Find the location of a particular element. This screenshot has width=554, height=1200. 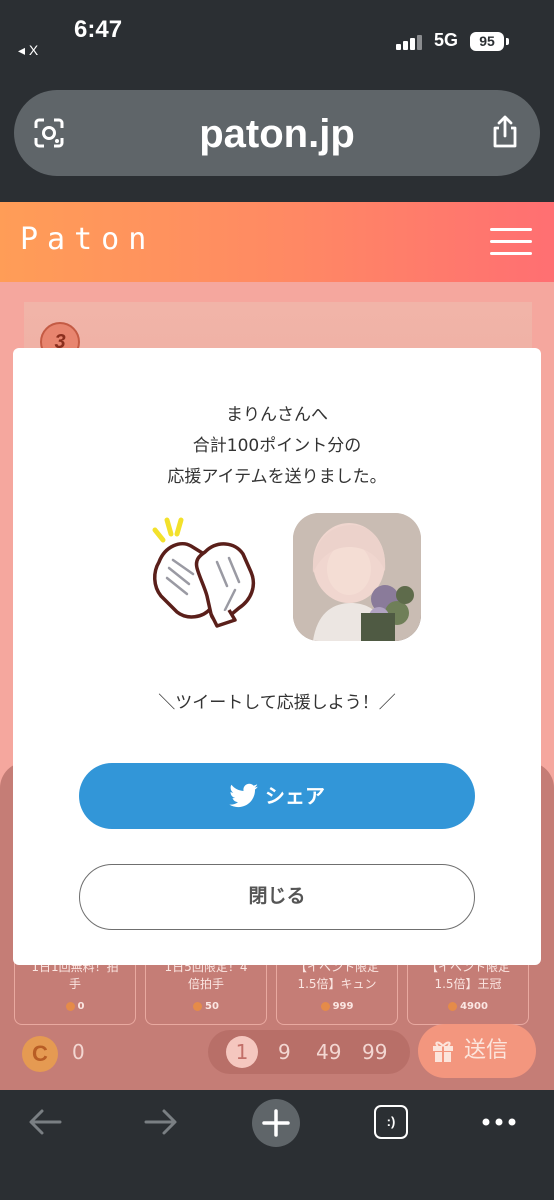

quantity-option-selected: 1 is located at coordinates (242, 1052).